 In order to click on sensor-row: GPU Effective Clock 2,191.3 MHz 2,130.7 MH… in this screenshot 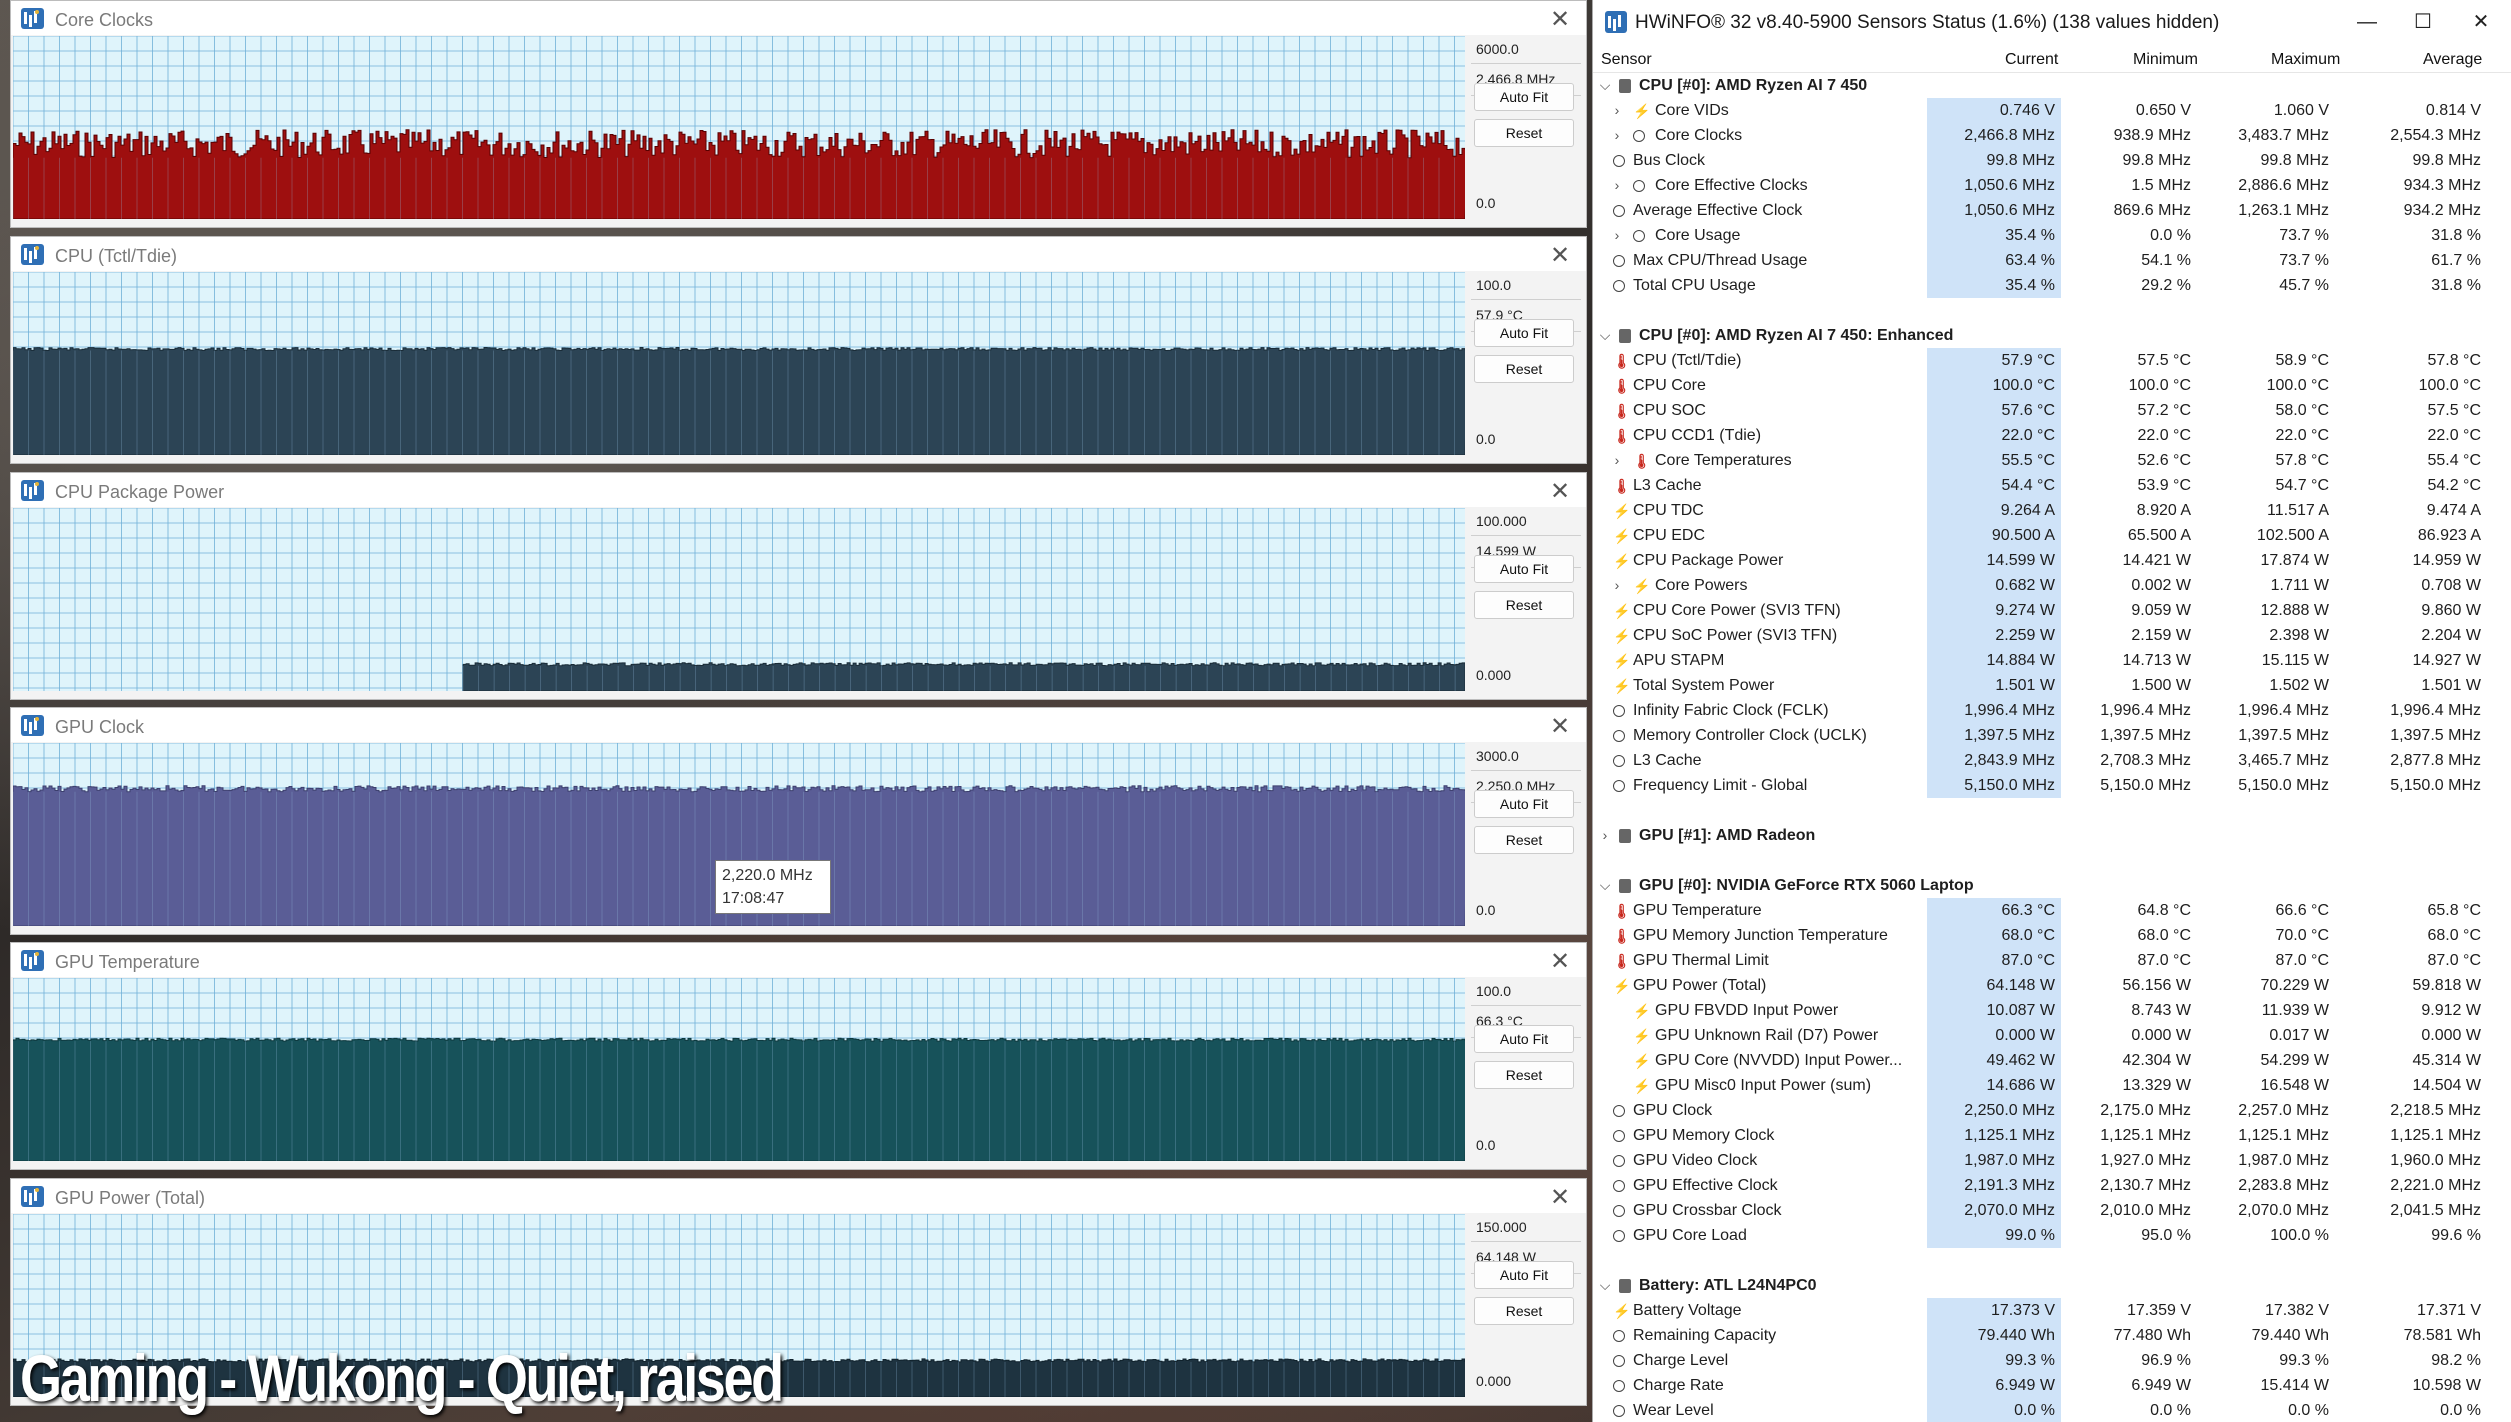, I will do `click(2052, 1185)`.